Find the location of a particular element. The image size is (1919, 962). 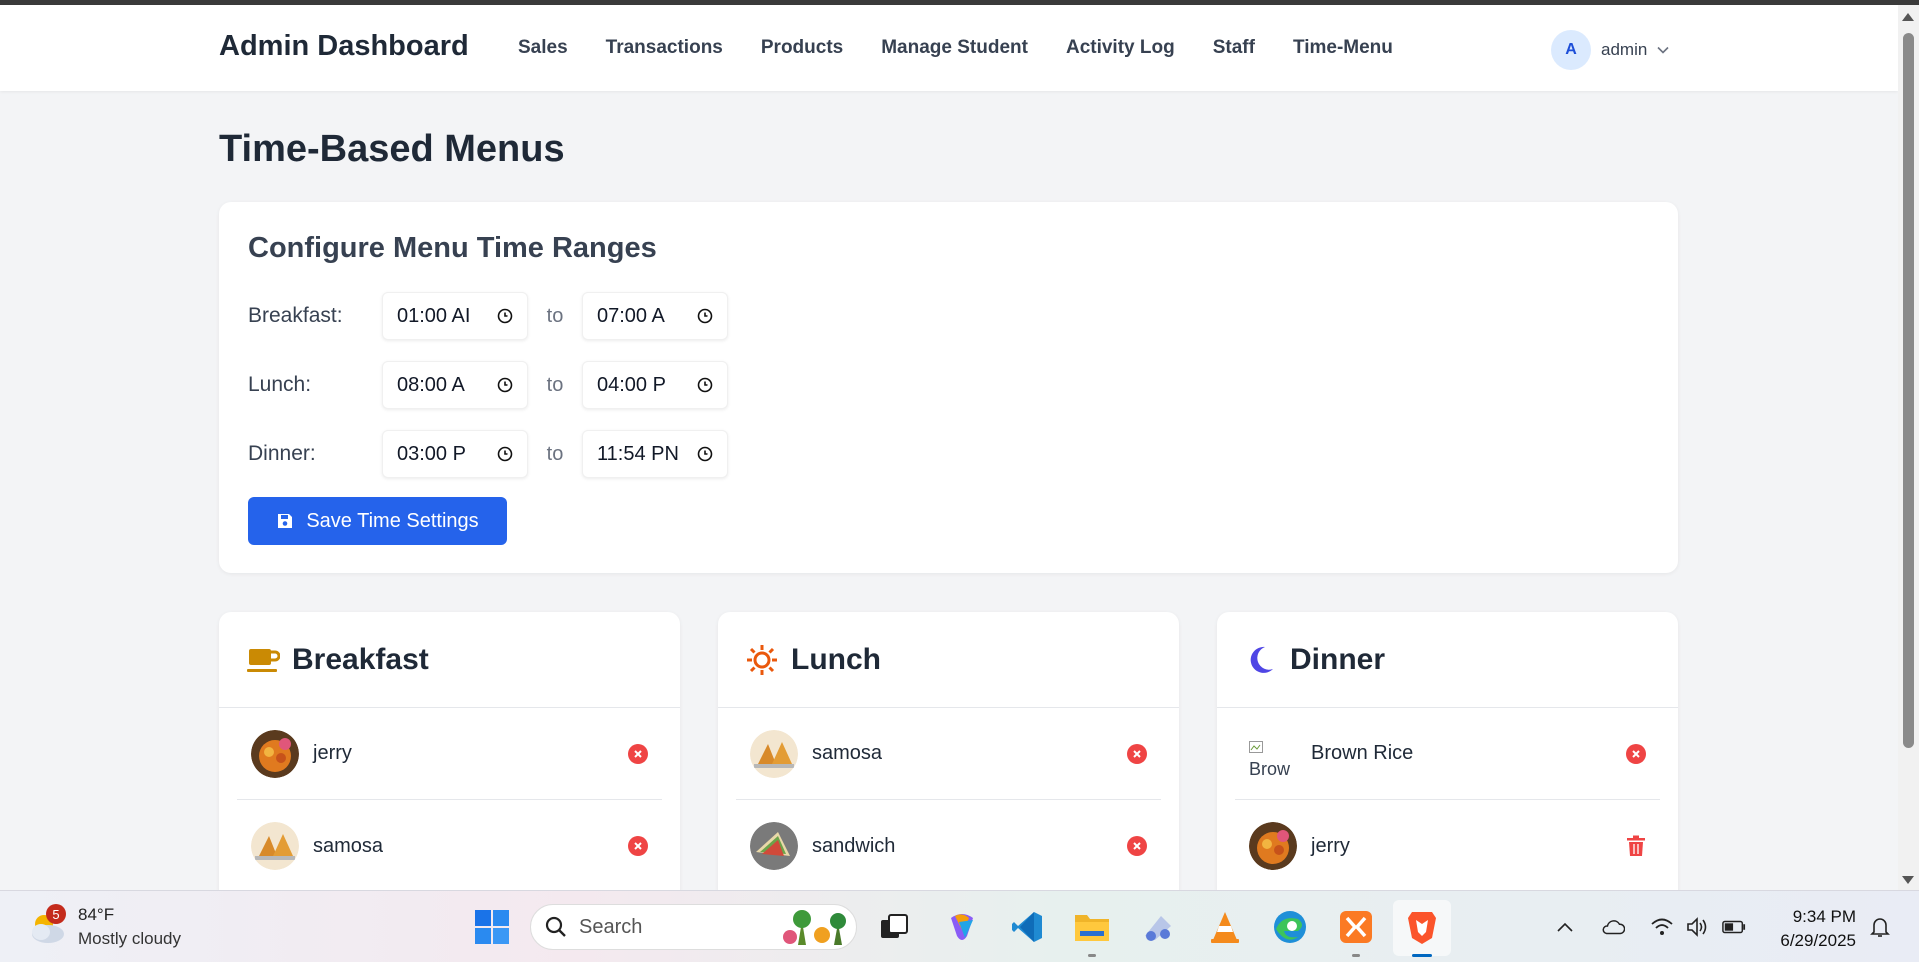

weather-text: 84°F Mostly cloudy is located at coordinates (129, 927).